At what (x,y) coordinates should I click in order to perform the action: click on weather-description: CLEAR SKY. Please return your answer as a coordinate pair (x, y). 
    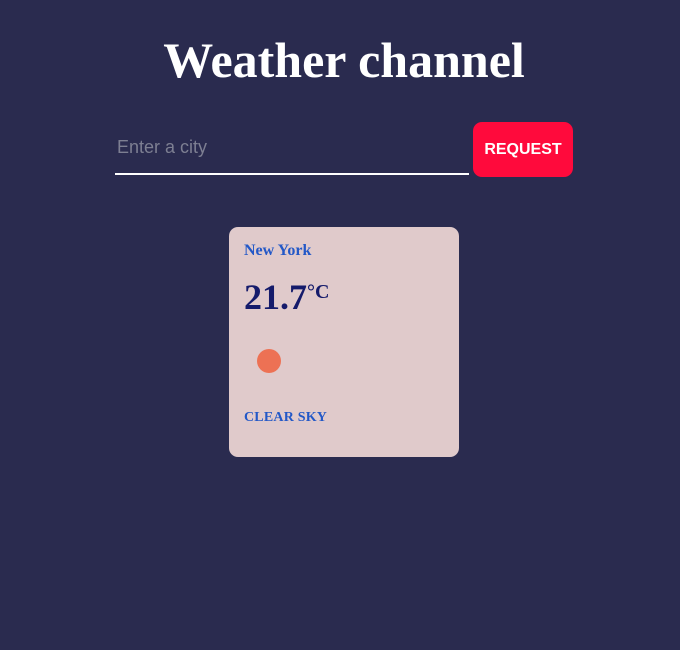
    Looking at the image, I should click on (286, 417).